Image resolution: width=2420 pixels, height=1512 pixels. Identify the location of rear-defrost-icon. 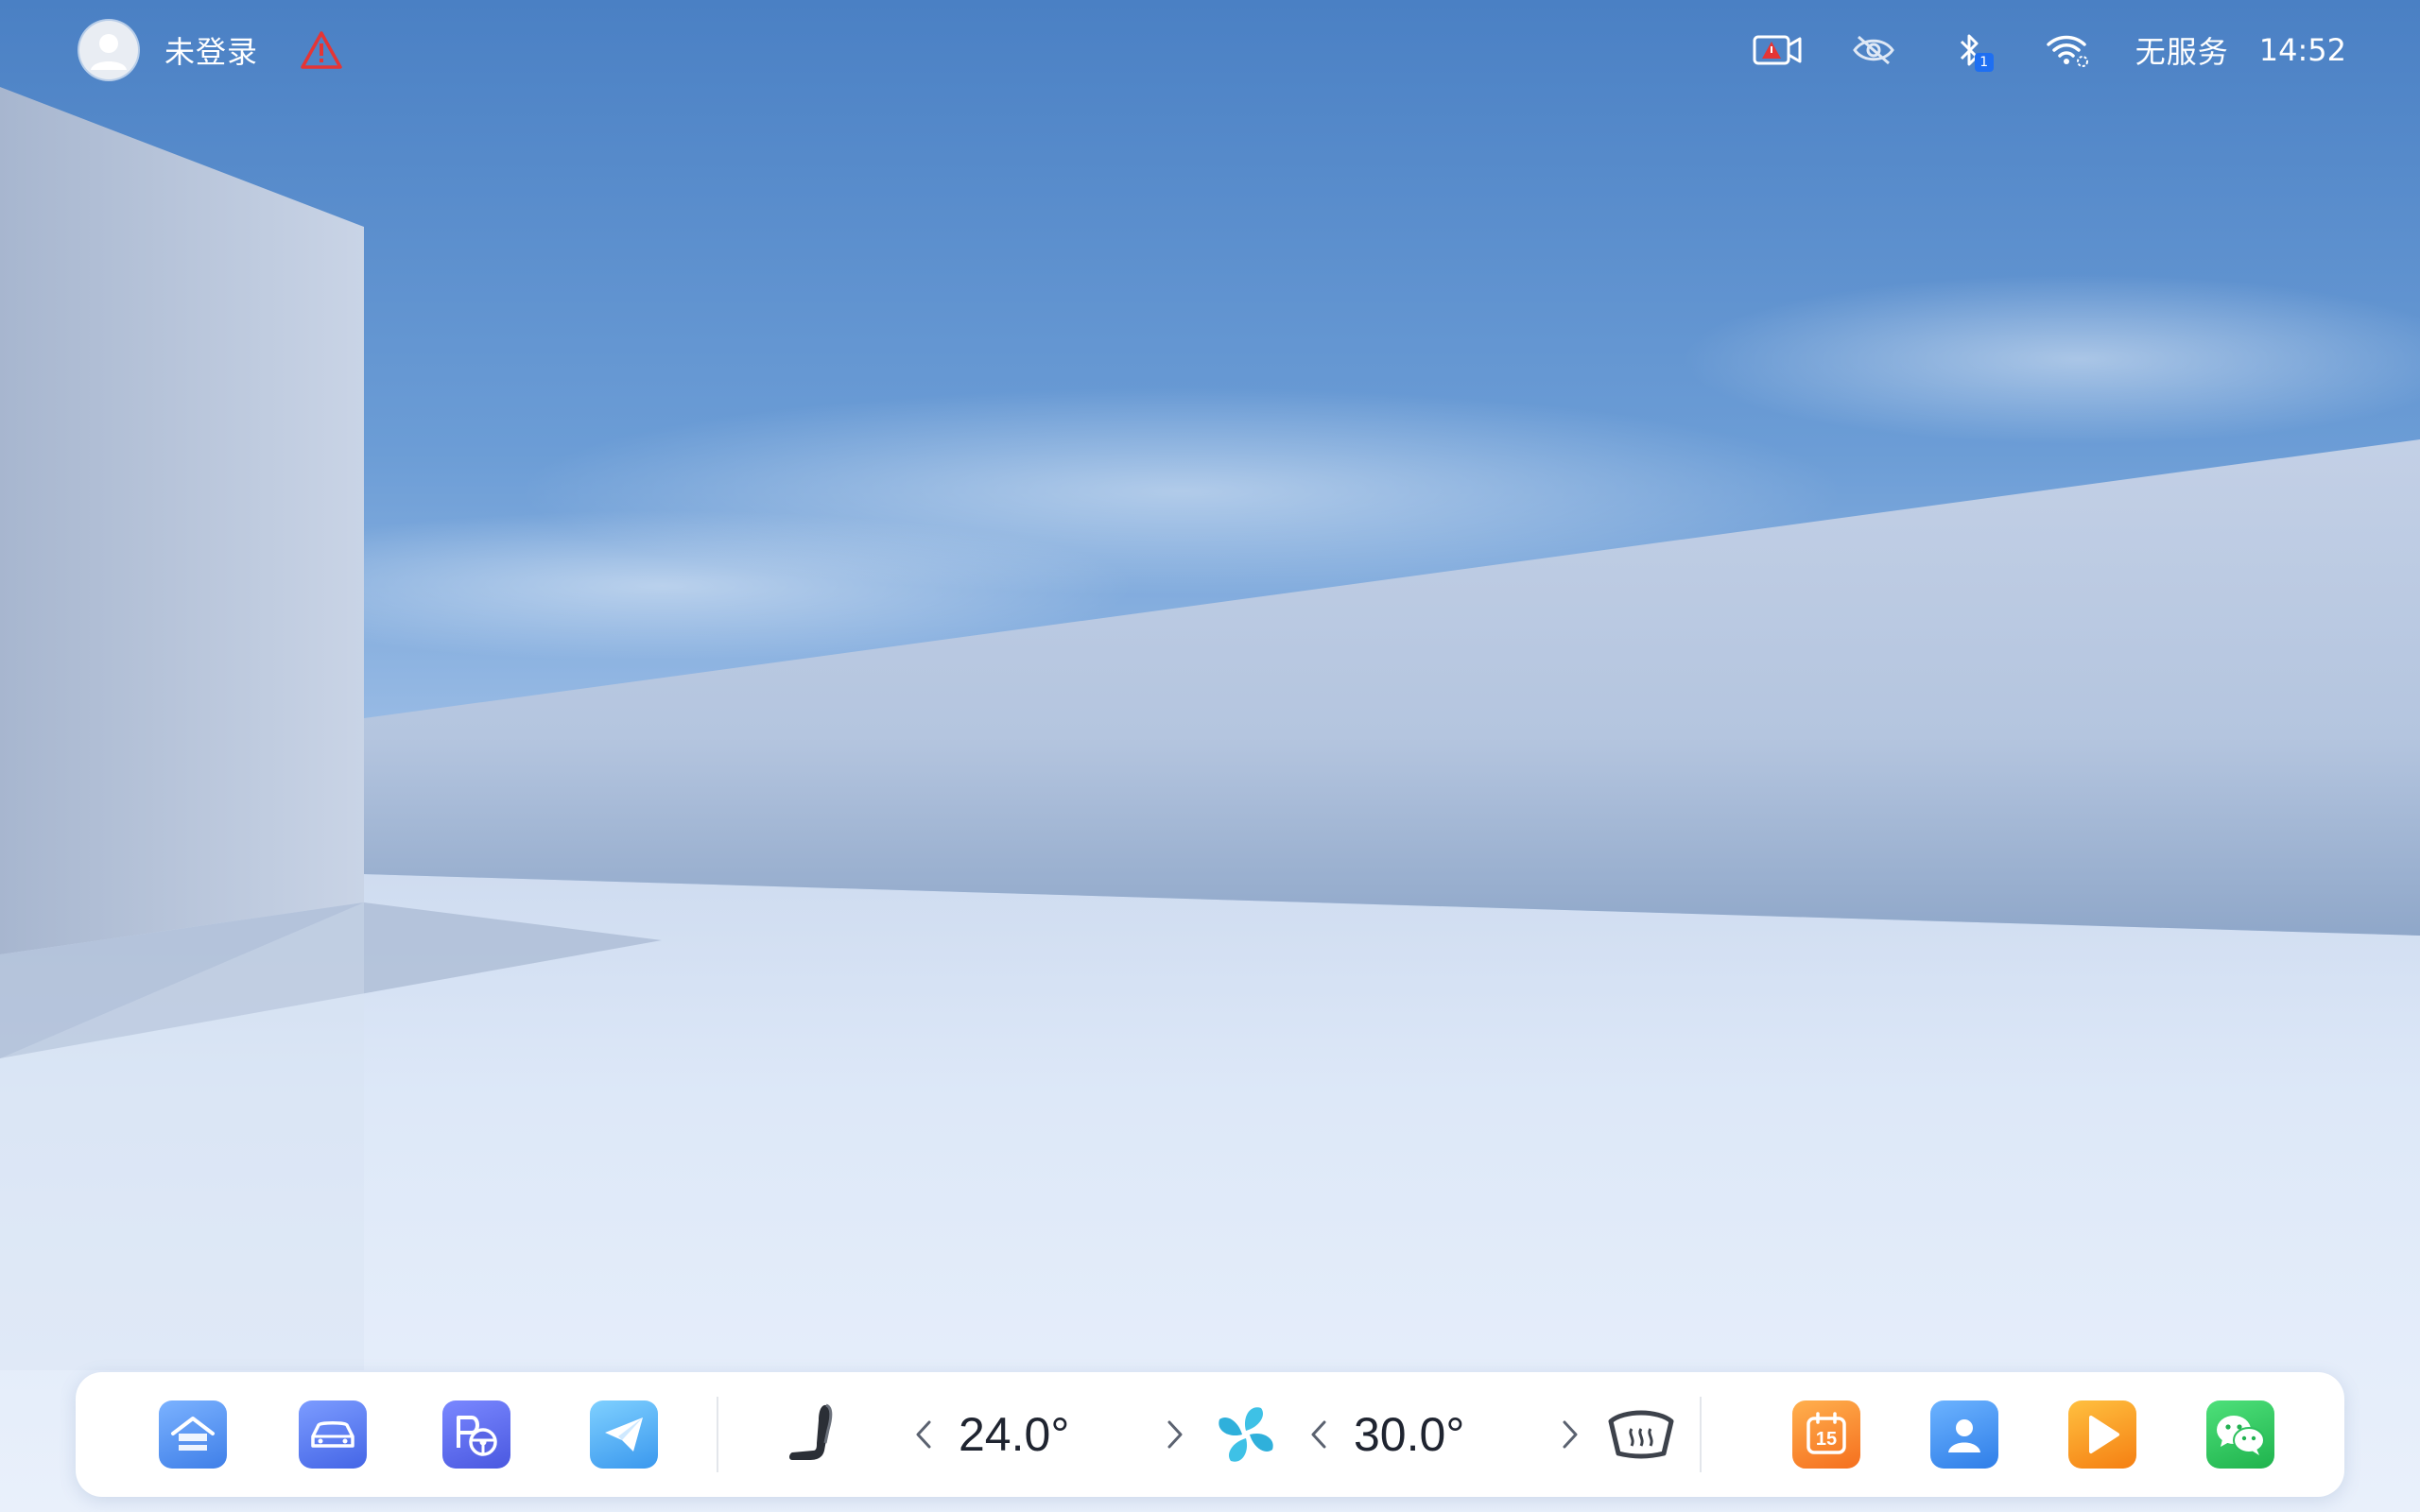
(1641, 1434).